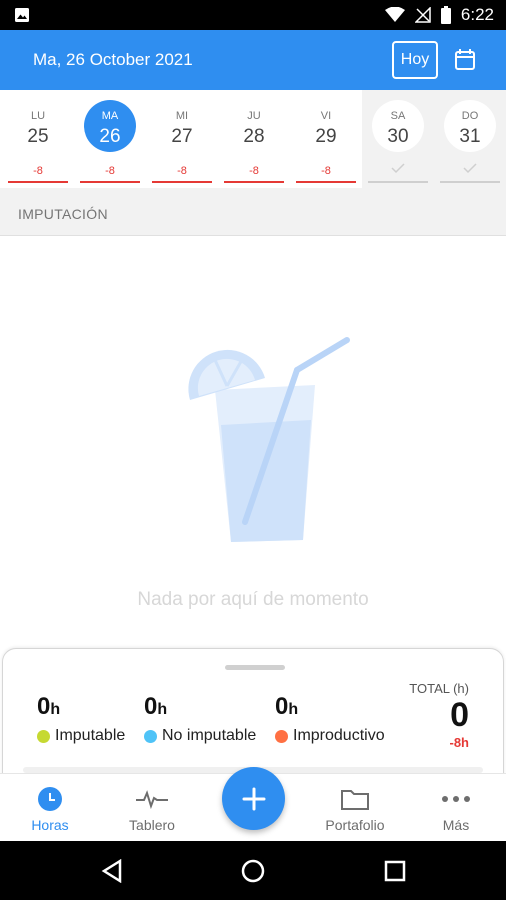  Describe the element at coordinates (355, 800) in the screenshot. I see `folder-icon` at that location.